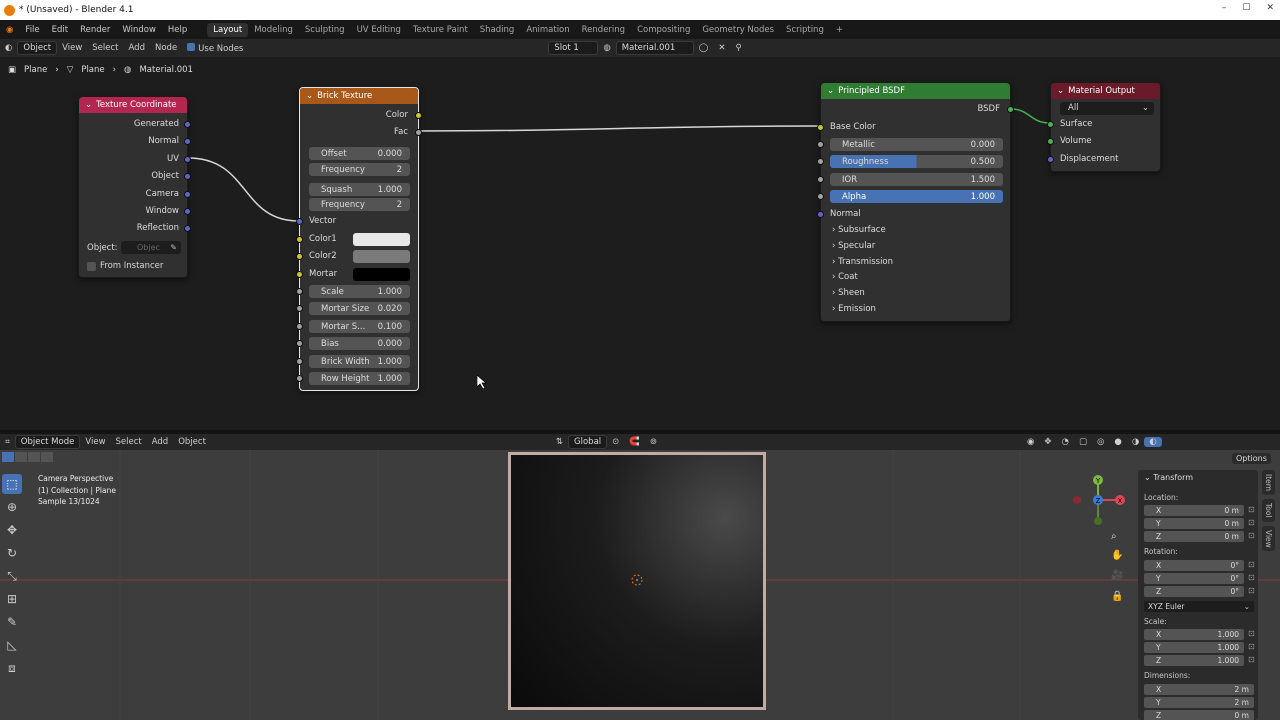  I want to click on socket-bias-in, so click(299, 343).